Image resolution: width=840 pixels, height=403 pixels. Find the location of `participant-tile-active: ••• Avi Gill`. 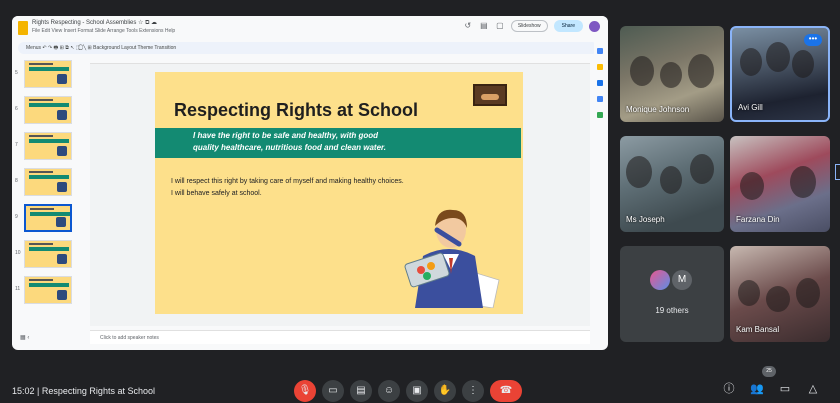

participant-tile-active: ••• Avi Gill is located at coordinates (780, 74).